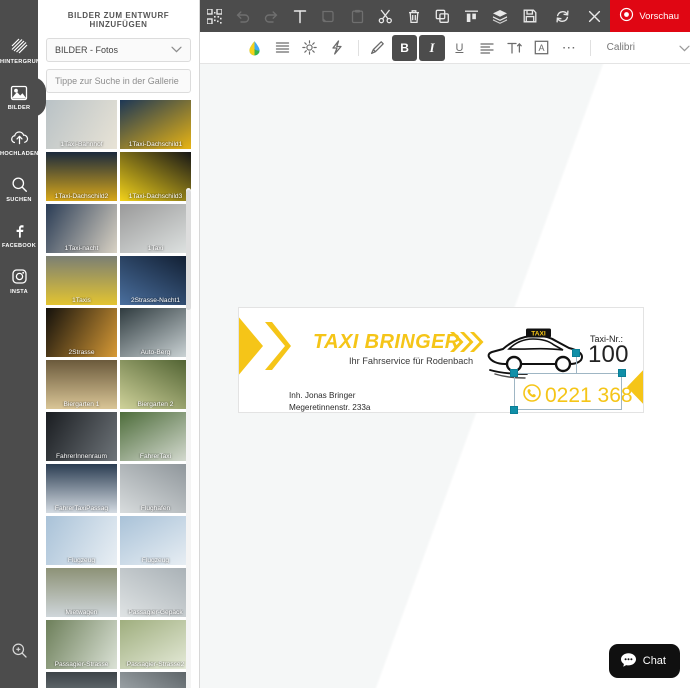  What do you see at coordinates (155, 280) in the screenshot?
I see `gallery-thumbnail: 2Strasse-Nacht1` at bounding box center [155, 280].